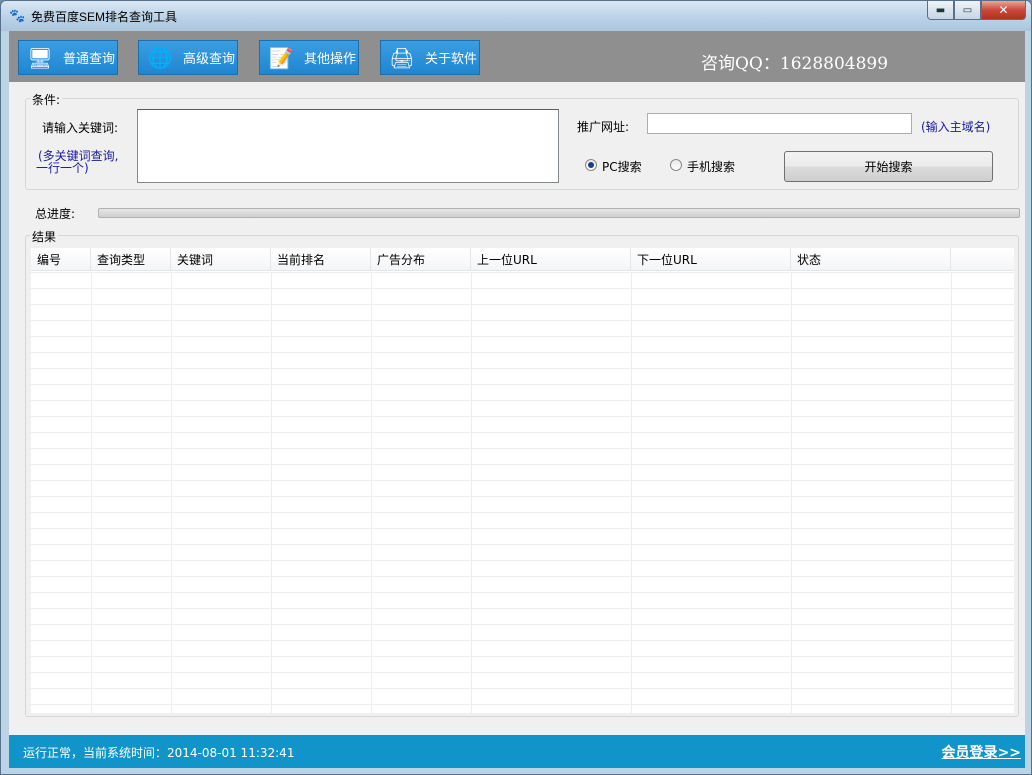 The height and width of the screenshot is (775, 1032). Describe the element at coordinates (516, 16) in the screenshot. I see `title-bar: 🐾 免费百度SEM排名查询工具 ▬ ▭ ✕` at that location.